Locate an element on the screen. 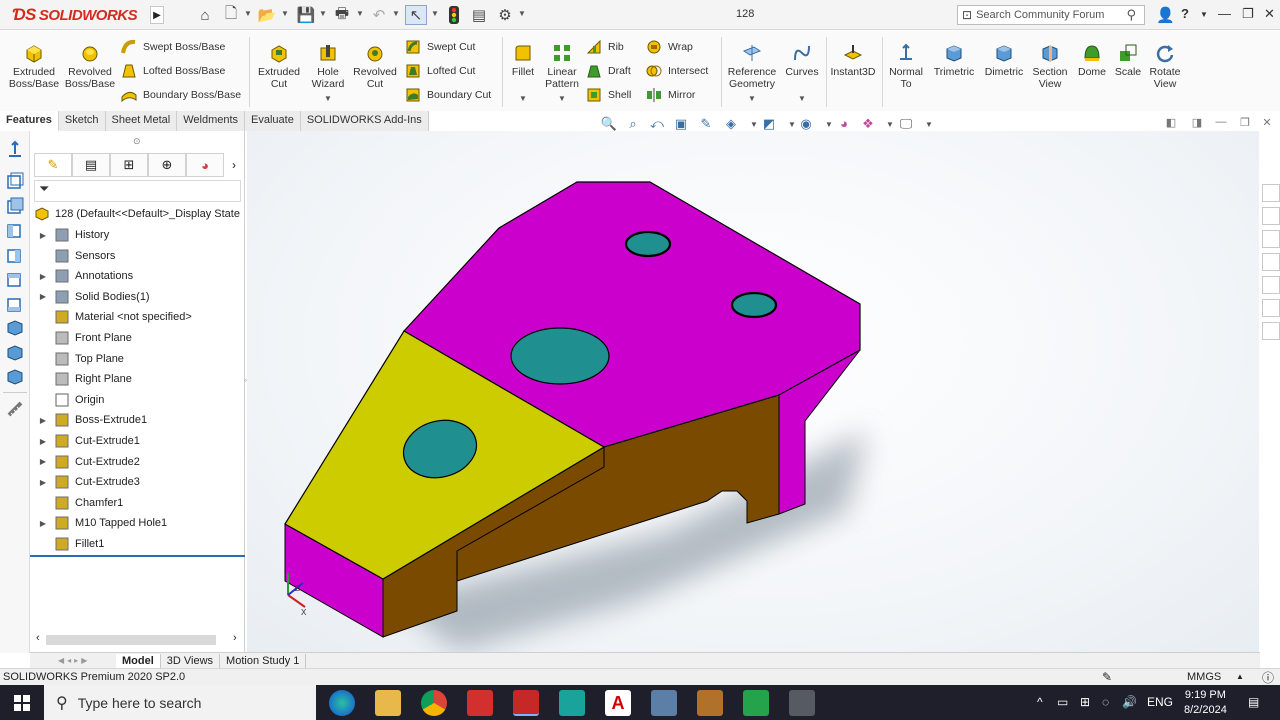  tab-sheet-metal: Sheet Metal is located at coordinates (141, 121).